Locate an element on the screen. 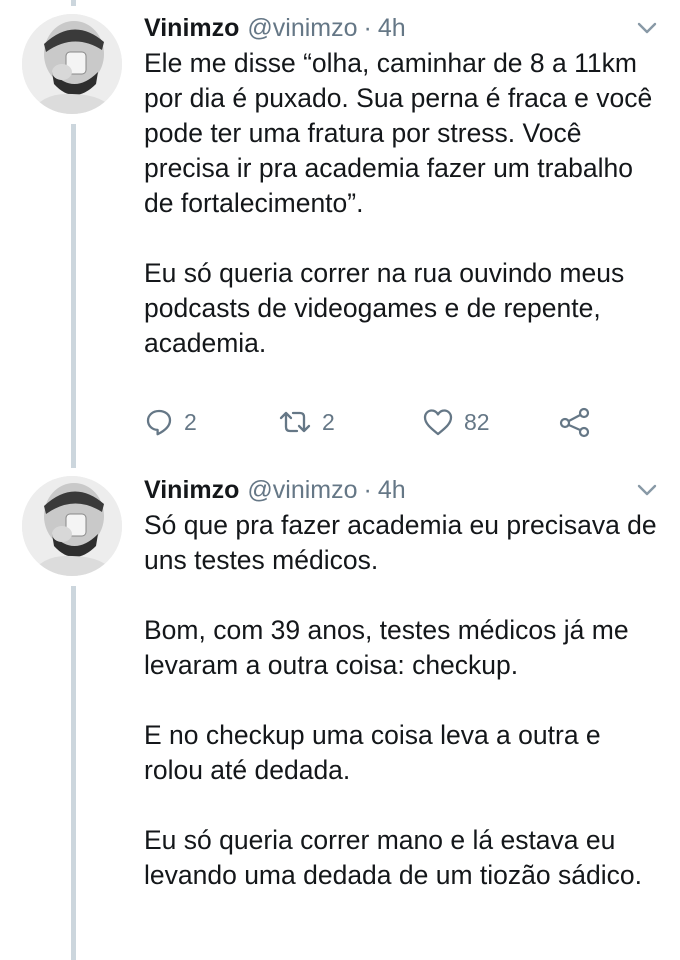  reply-button: 2 is located at coordinates (170, 422).